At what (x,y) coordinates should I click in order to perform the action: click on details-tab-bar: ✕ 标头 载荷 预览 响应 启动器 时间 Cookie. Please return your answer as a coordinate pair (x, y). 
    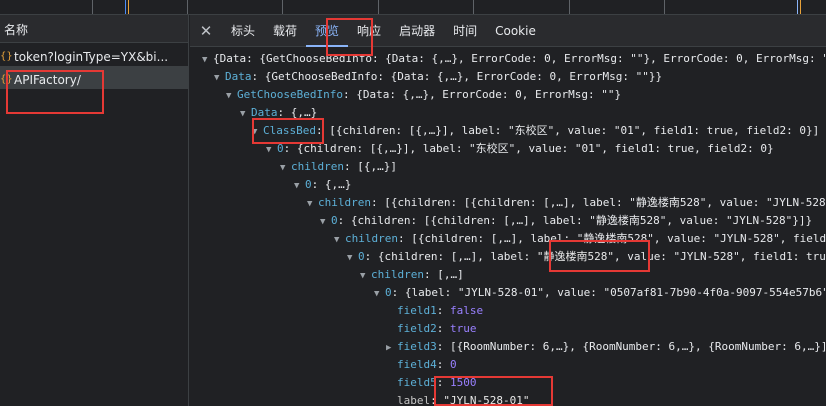
    Looking at the image, I should click on (508, 31).